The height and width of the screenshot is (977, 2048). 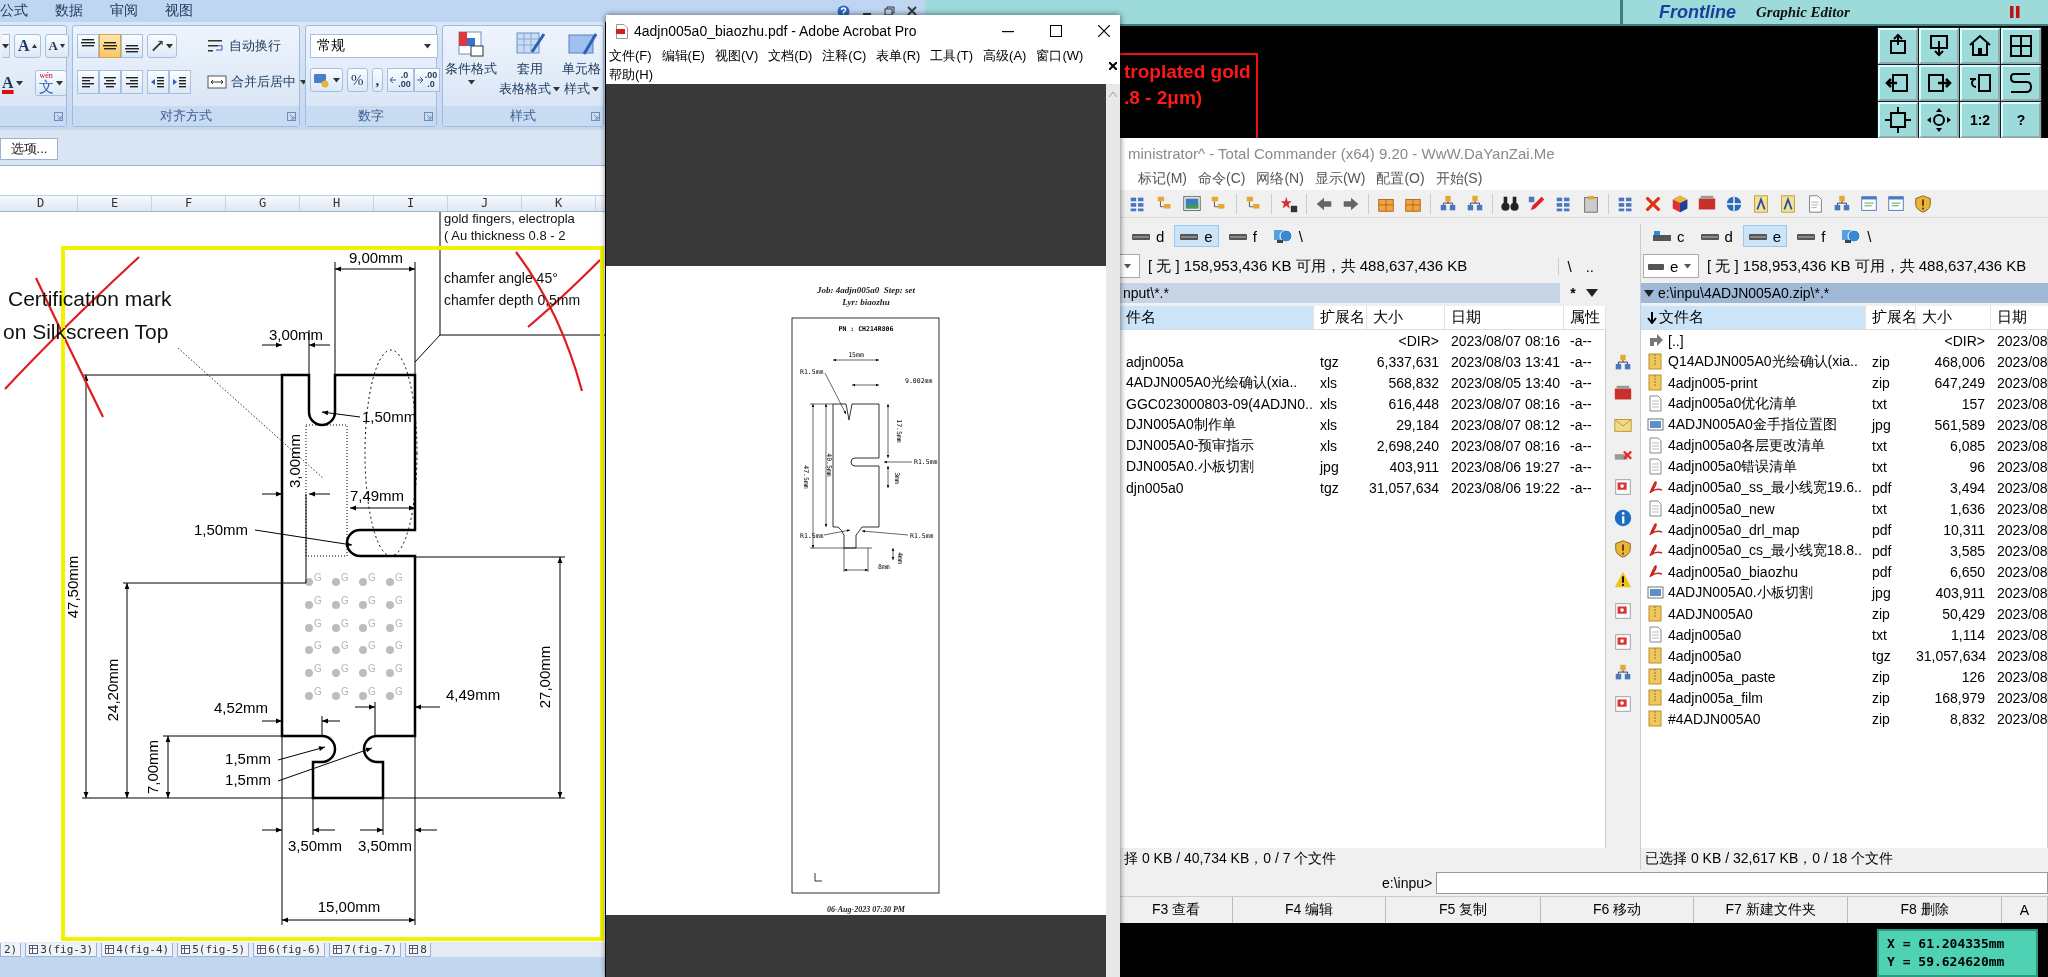 I want to click on drive-button: \, so click(x=1856, y=236).